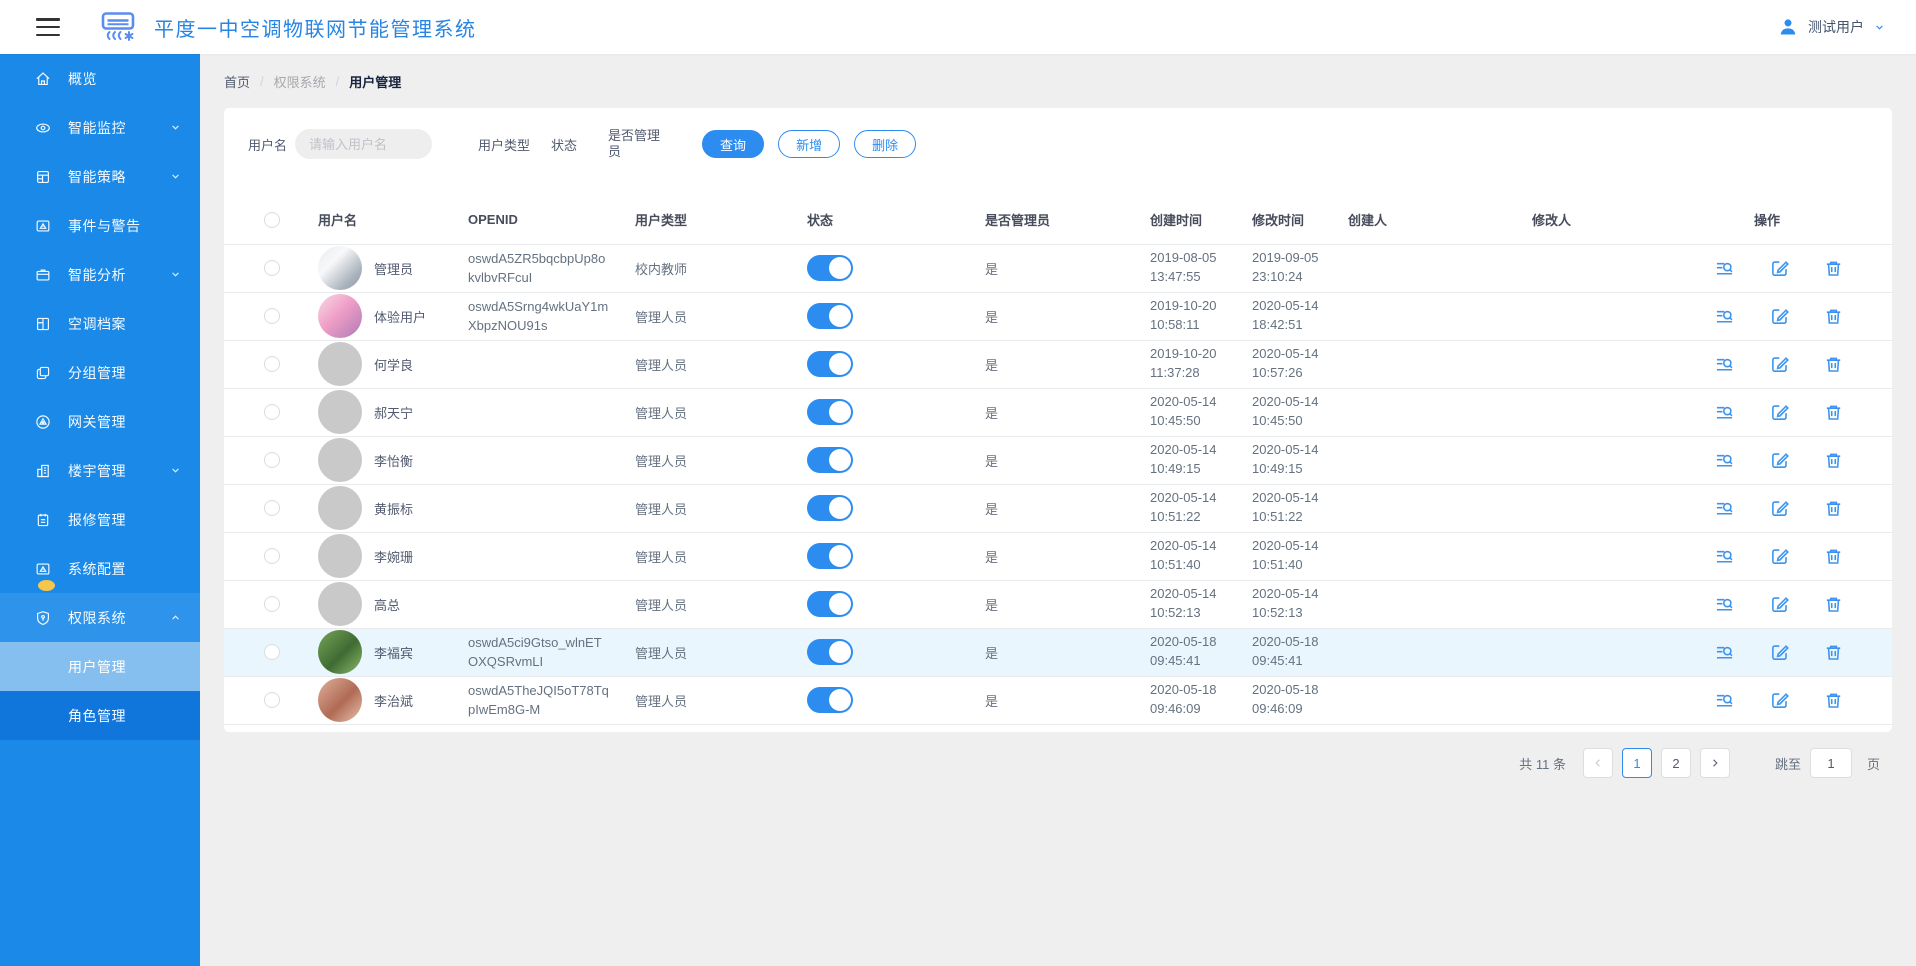 Image resolution: width=1916 pixels, height=966 pixels. What do you see at coordinates (100, 323) in the screenshot?
I see `sidebar-item-archive: 空调档案` at bounding box center [100, 323].